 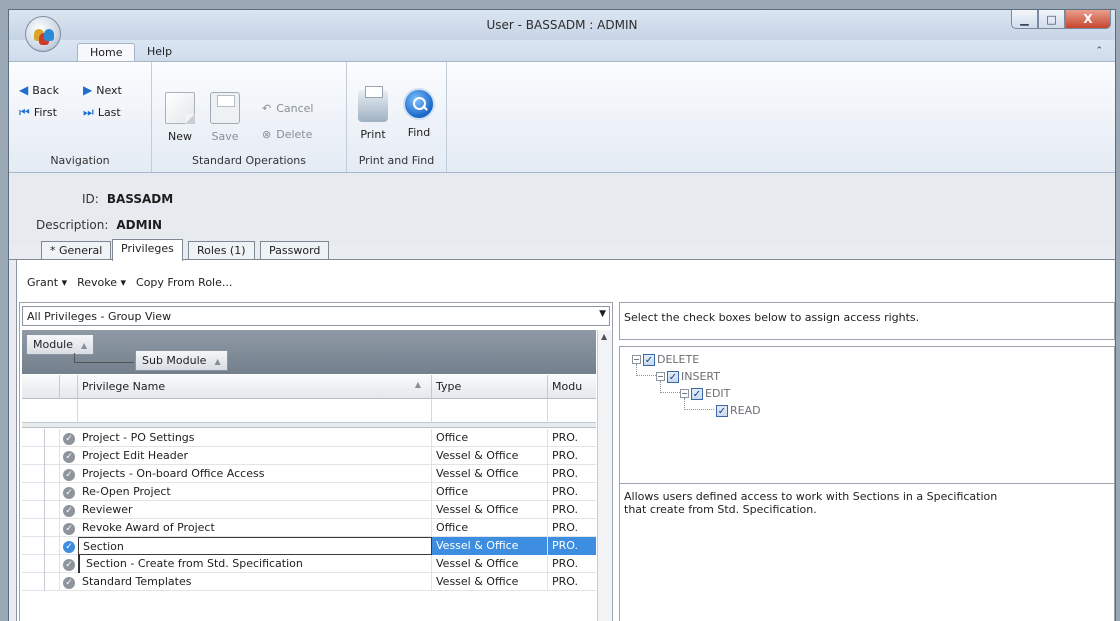 I want to click on group-by-module-chip: Module ▲, so click(x=60, y=344).